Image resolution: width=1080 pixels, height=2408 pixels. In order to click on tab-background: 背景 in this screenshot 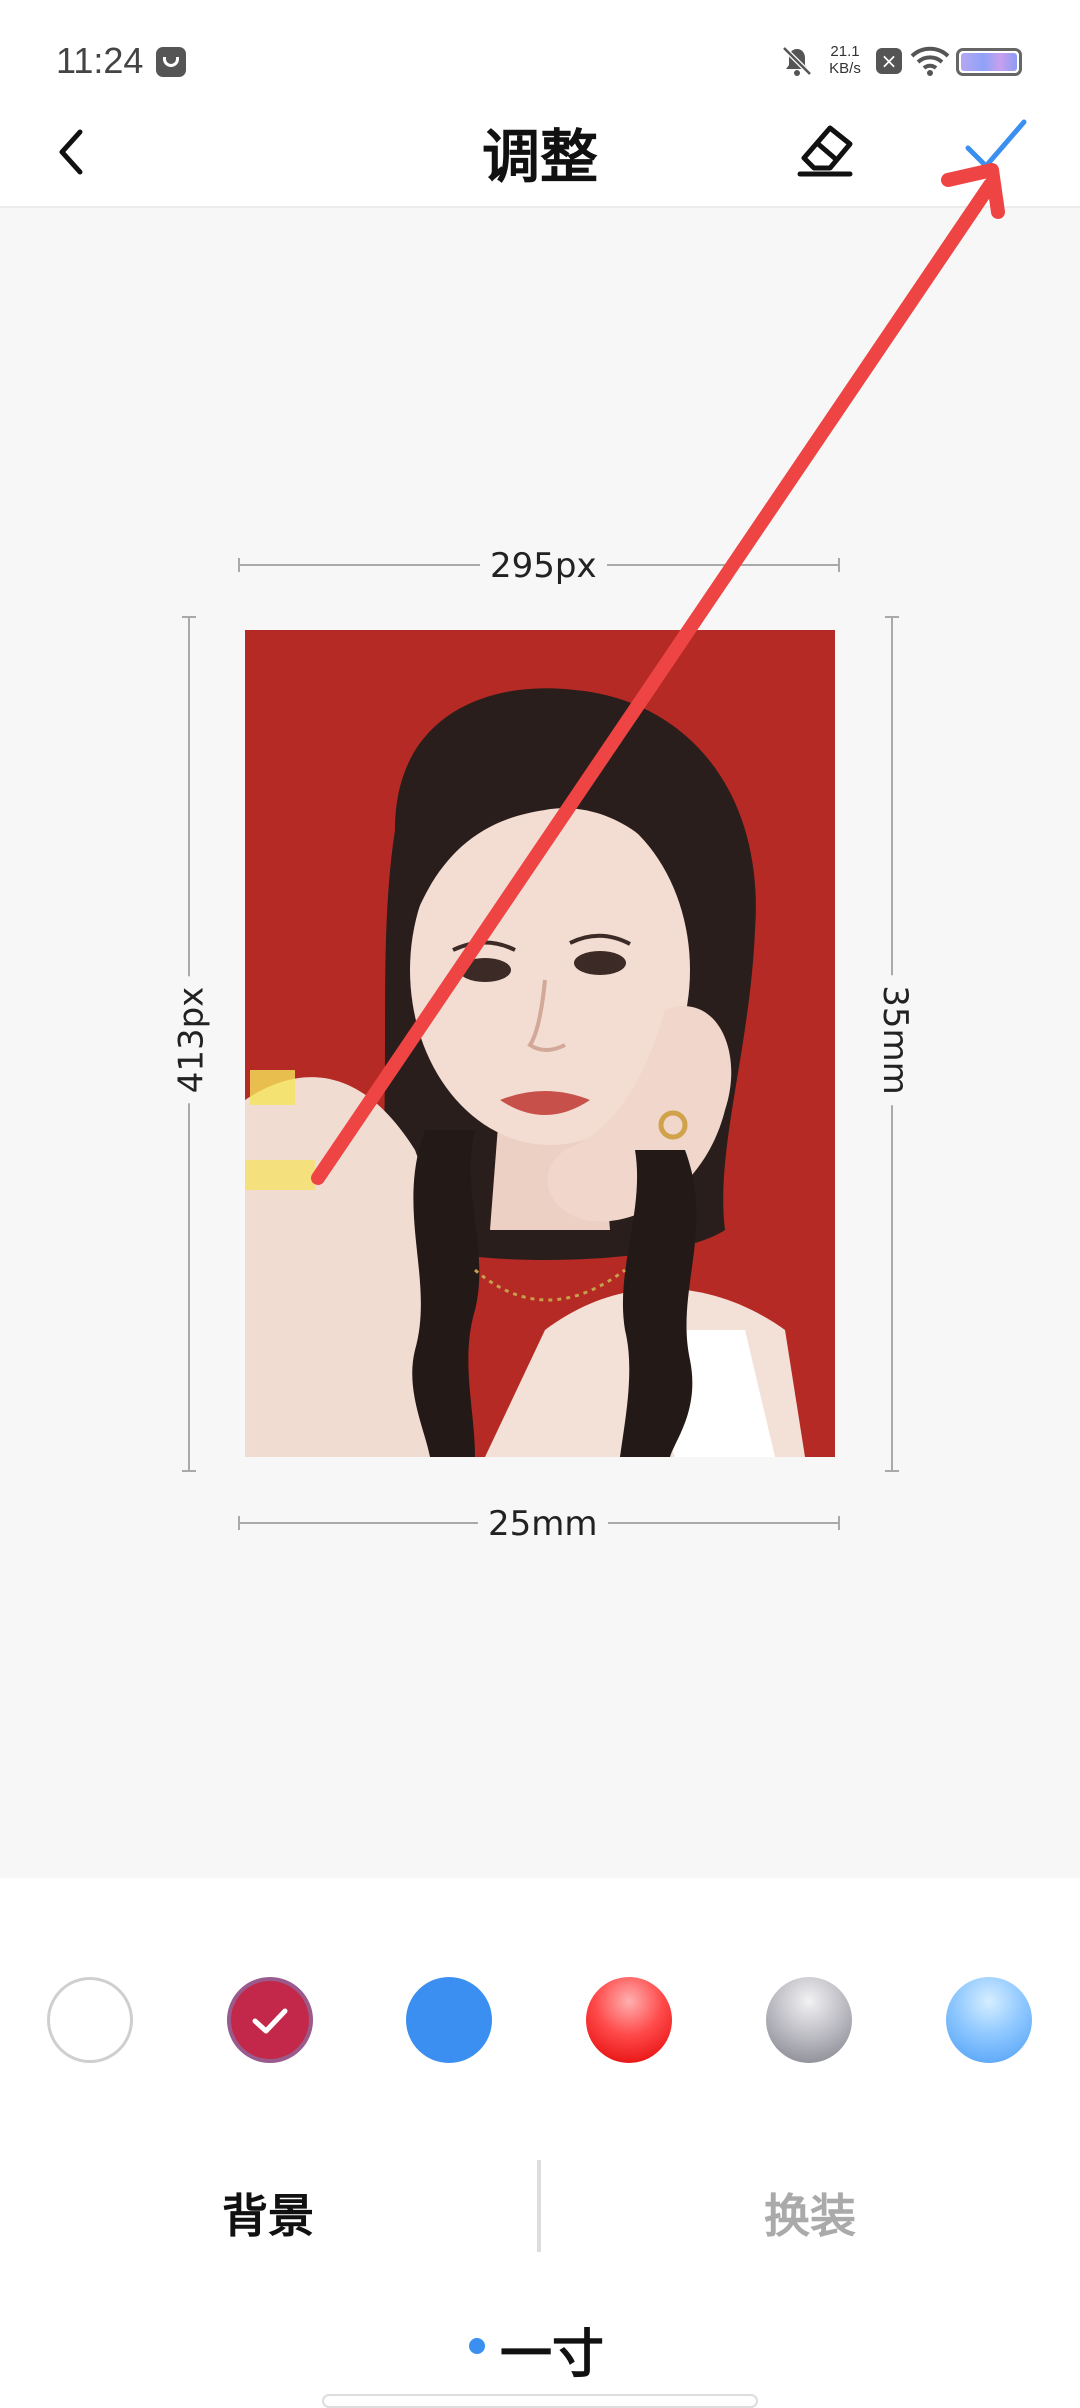, I will do `click(268, 2213)`.